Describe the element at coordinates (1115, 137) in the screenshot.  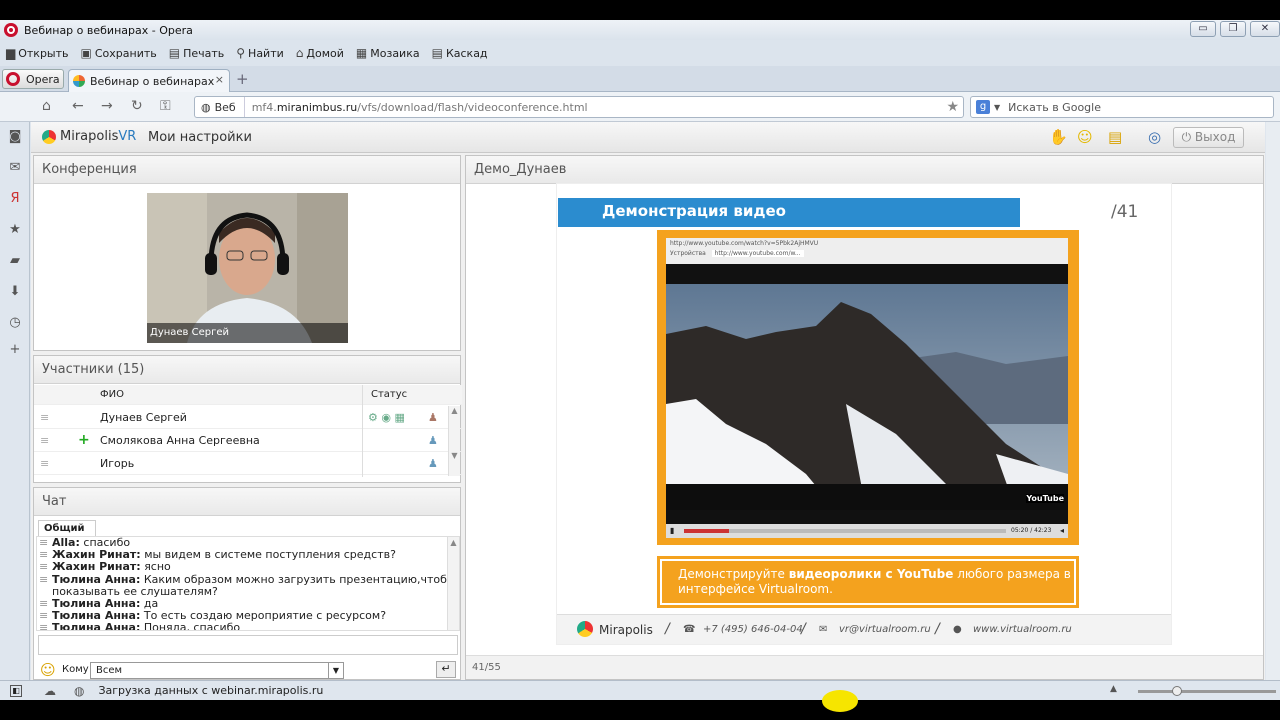
I see `notes-folder-icon: ▤` at that location.